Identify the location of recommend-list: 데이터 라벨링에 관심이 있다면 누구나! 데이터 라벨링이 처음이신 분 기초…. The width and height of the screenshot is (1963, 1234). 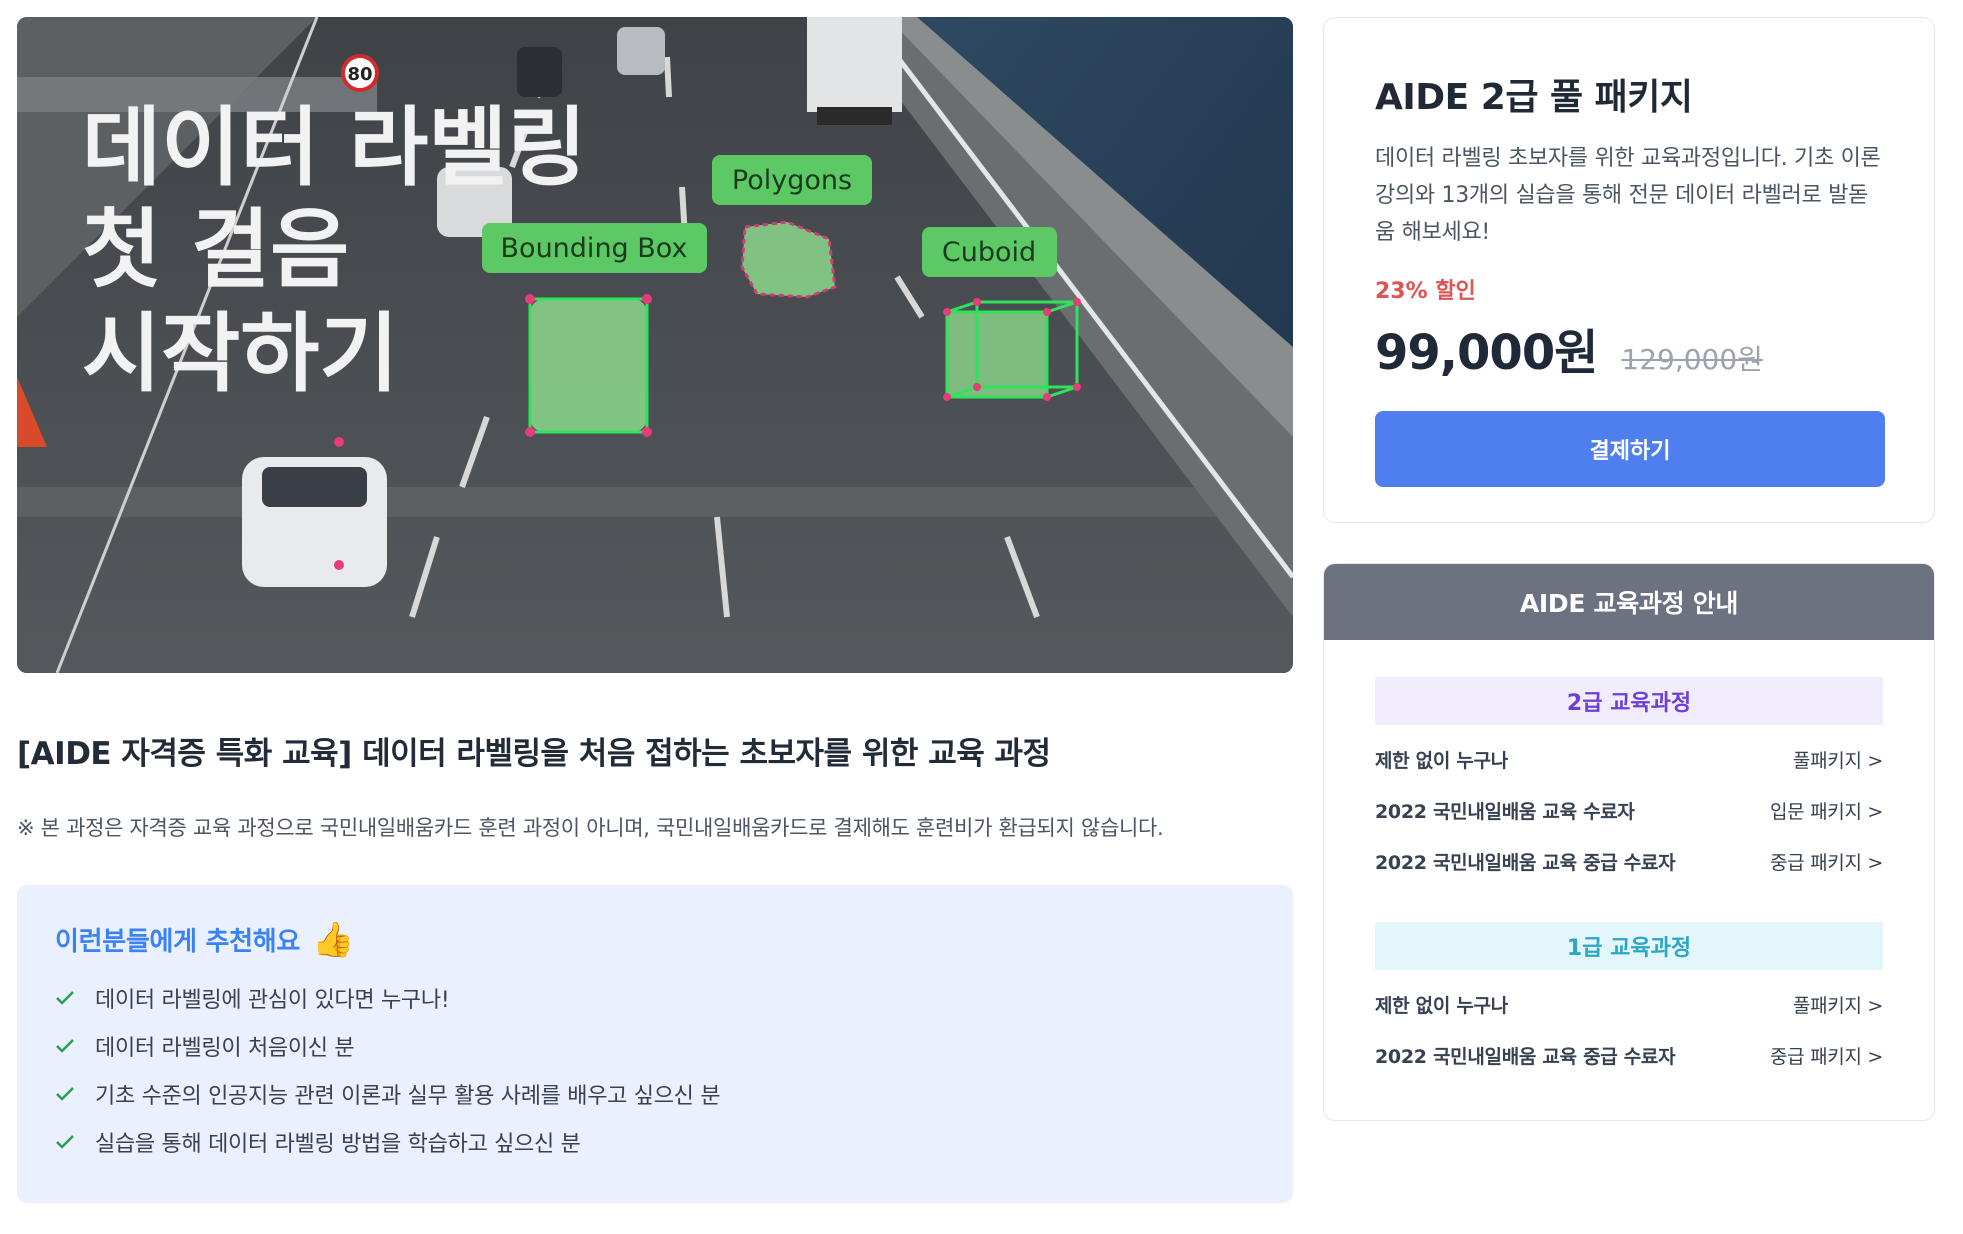
(655, 1070).